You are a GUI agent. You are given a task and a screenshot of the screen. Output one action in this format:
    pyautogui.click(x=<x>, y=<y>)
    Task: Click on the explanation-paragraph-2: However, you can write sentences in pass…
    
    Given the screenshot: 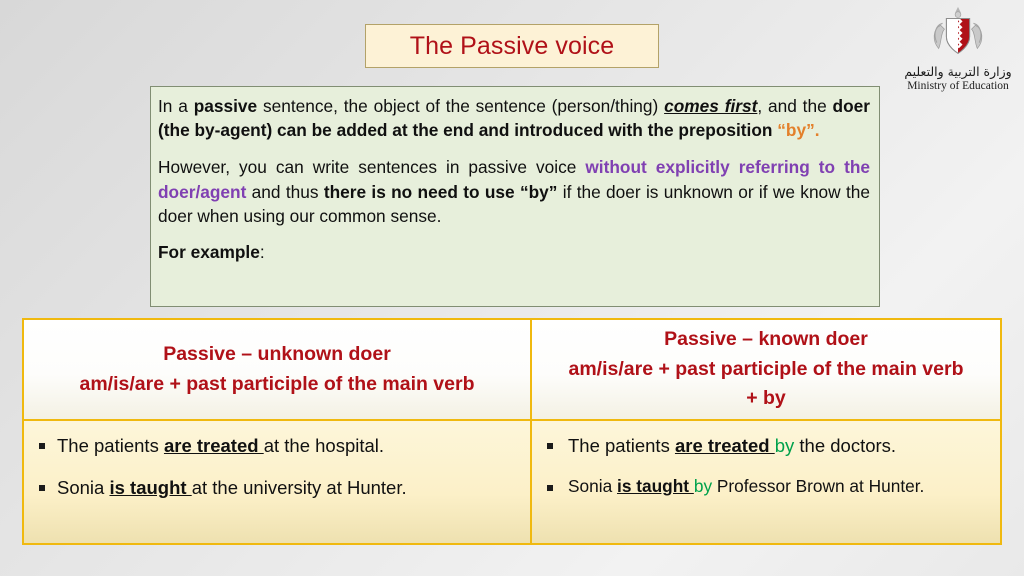 What is the action you would take?
    pyautogui.click(x=514, y=191)
    